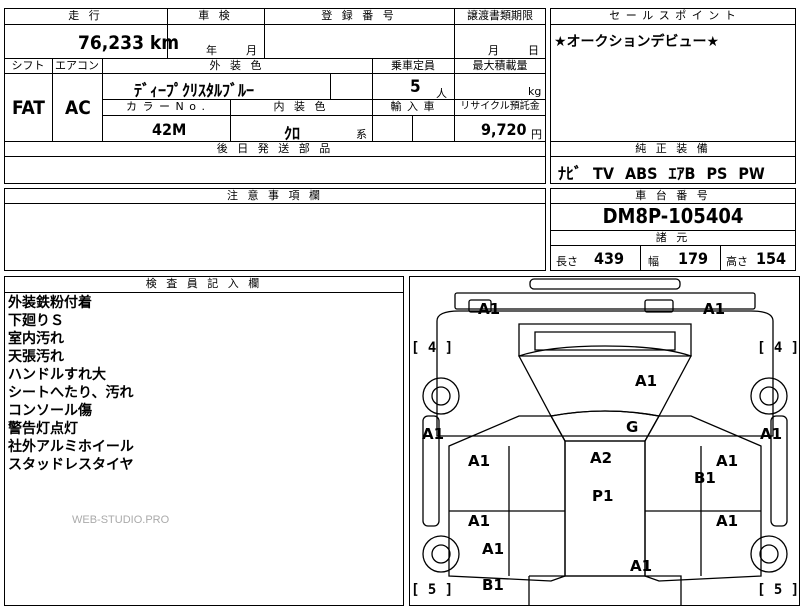 The width and height of the screenshot is (800, 606). Describe the element at coordinates (237, 65) in the screenshot. I see `exterior-color-header: 外 装 色` at that location.